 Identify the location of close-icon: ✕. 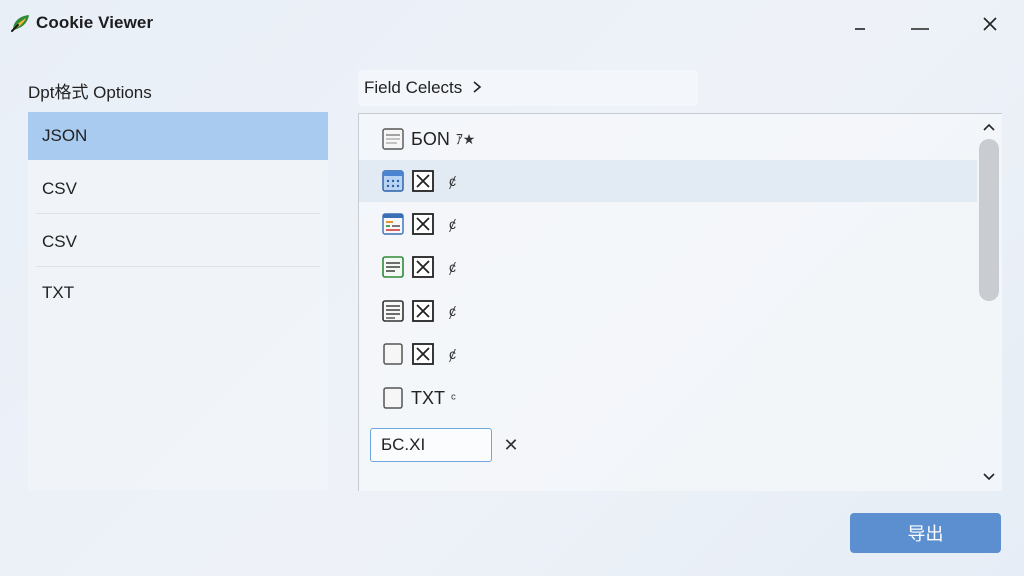
(511, 444).